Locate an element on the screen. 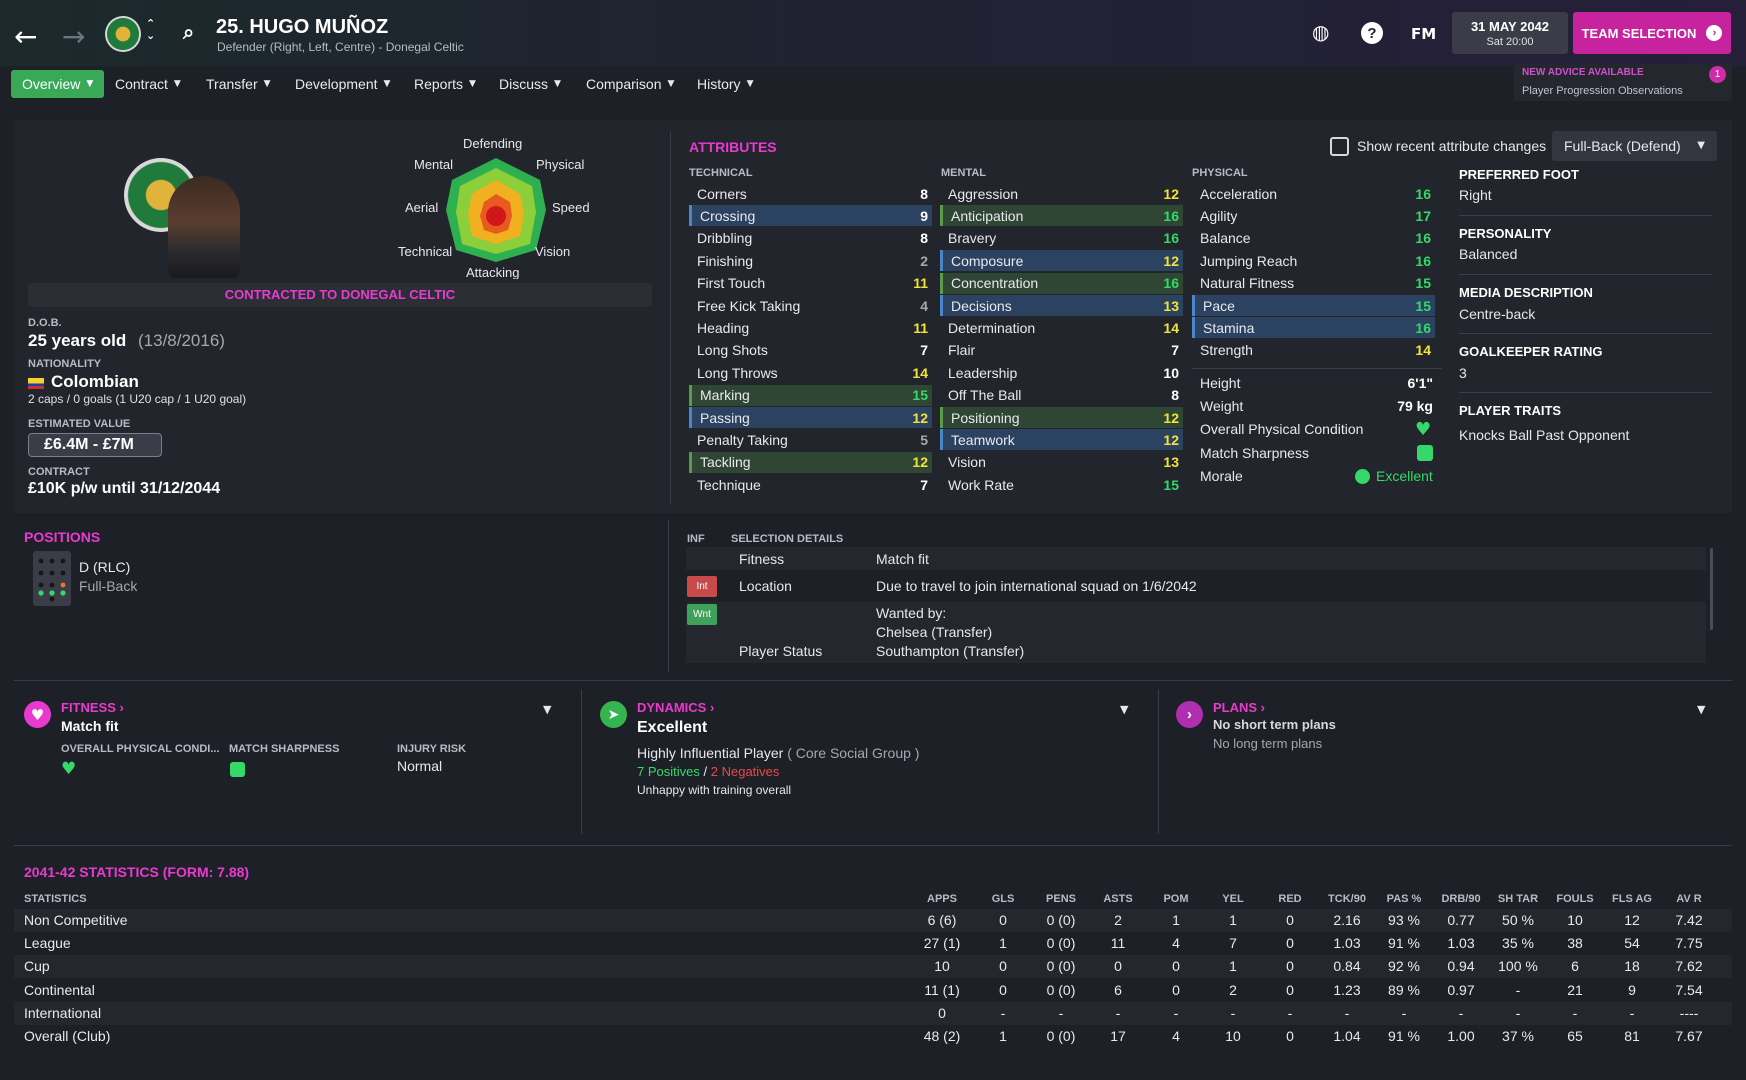 The width and height of the screenshot is (1746, 1080). stat-column-header: FLS AG is located at coordinates (1632, 899).